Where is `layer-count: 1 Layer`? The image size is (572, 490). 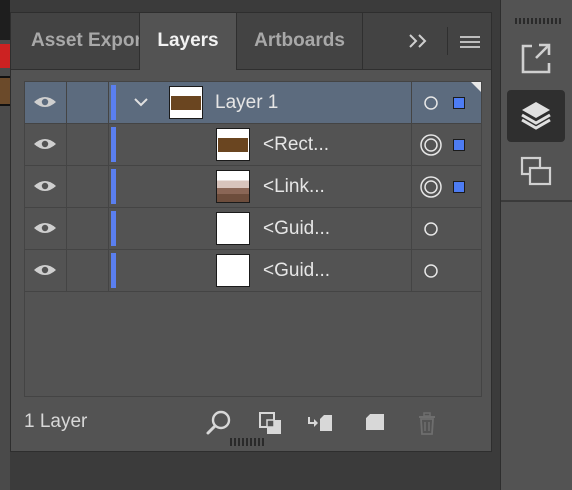
layer-count: 1 Layer is located at coordinates (56, 421).